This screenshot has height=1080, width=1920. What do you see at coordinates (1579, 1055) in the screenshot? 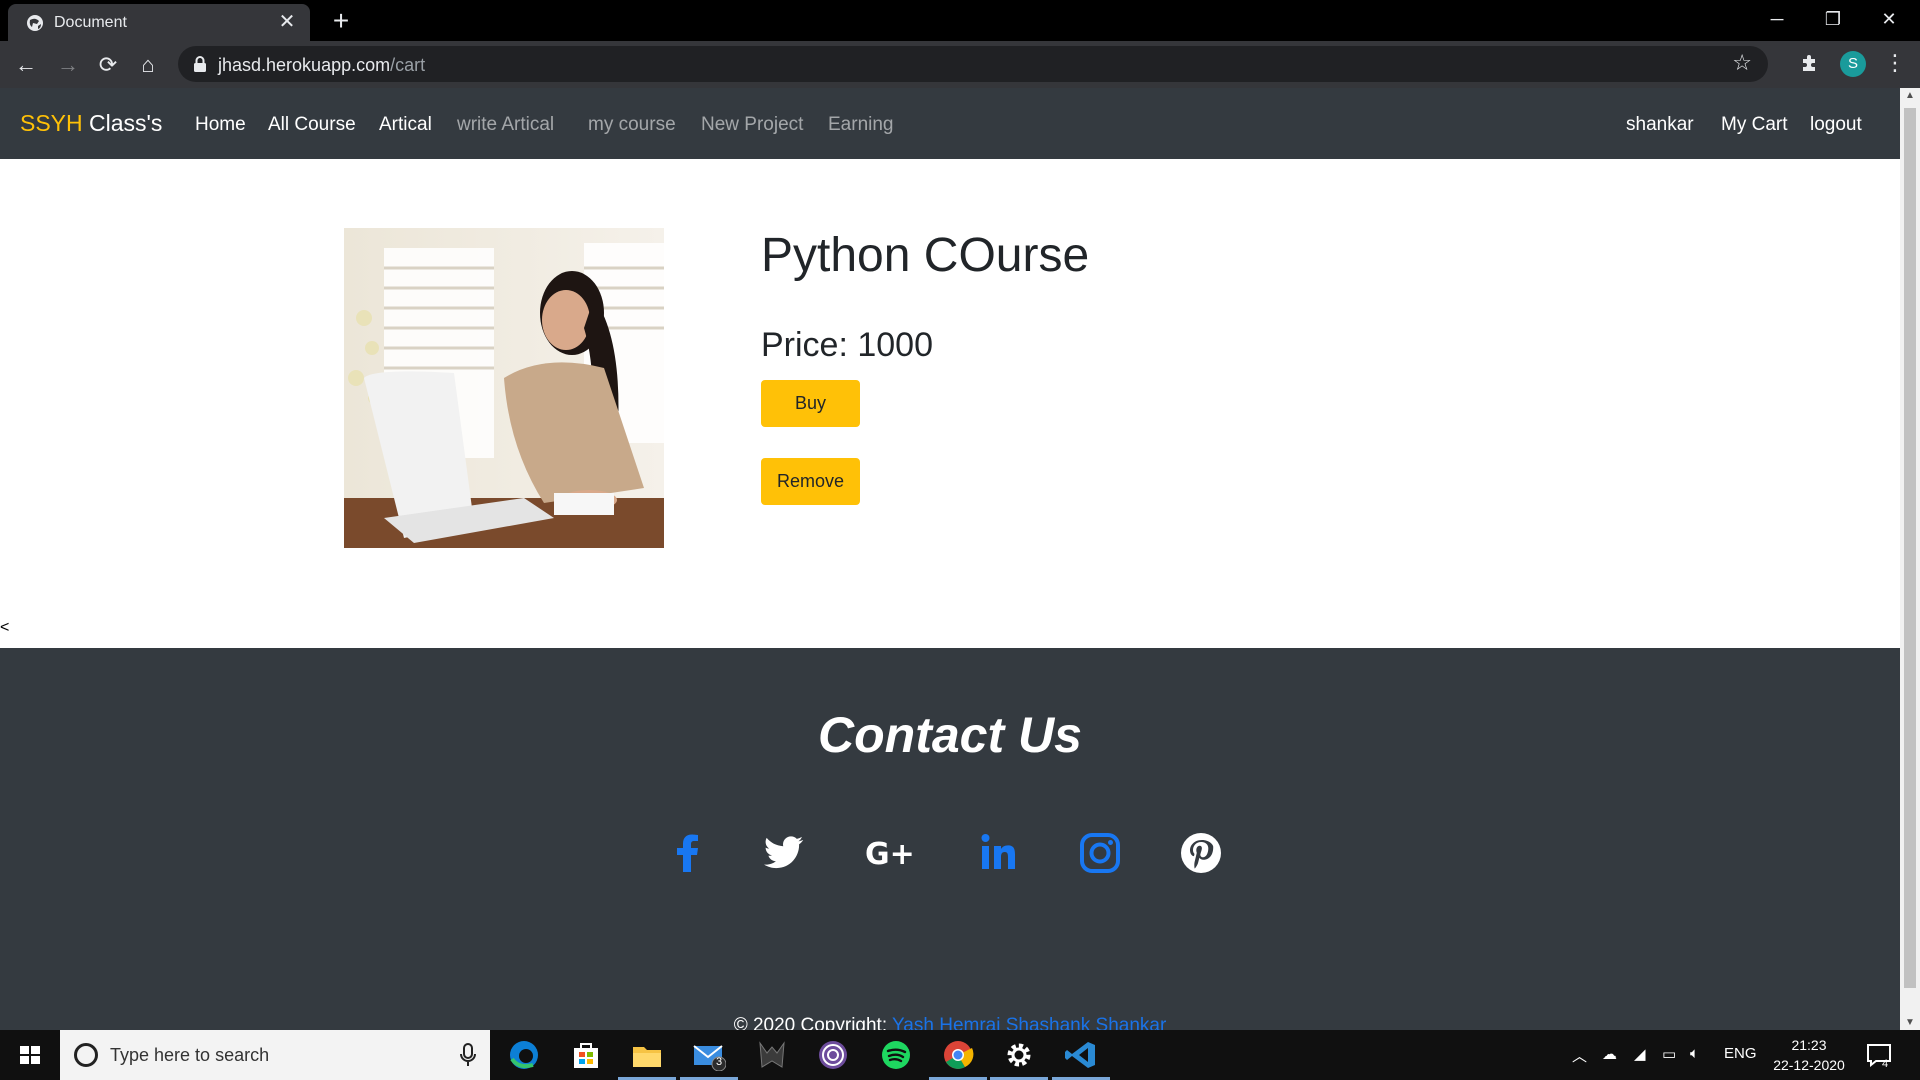
I see `tray-chevron-icon: ︿` at bounding box center [1579, 1055].